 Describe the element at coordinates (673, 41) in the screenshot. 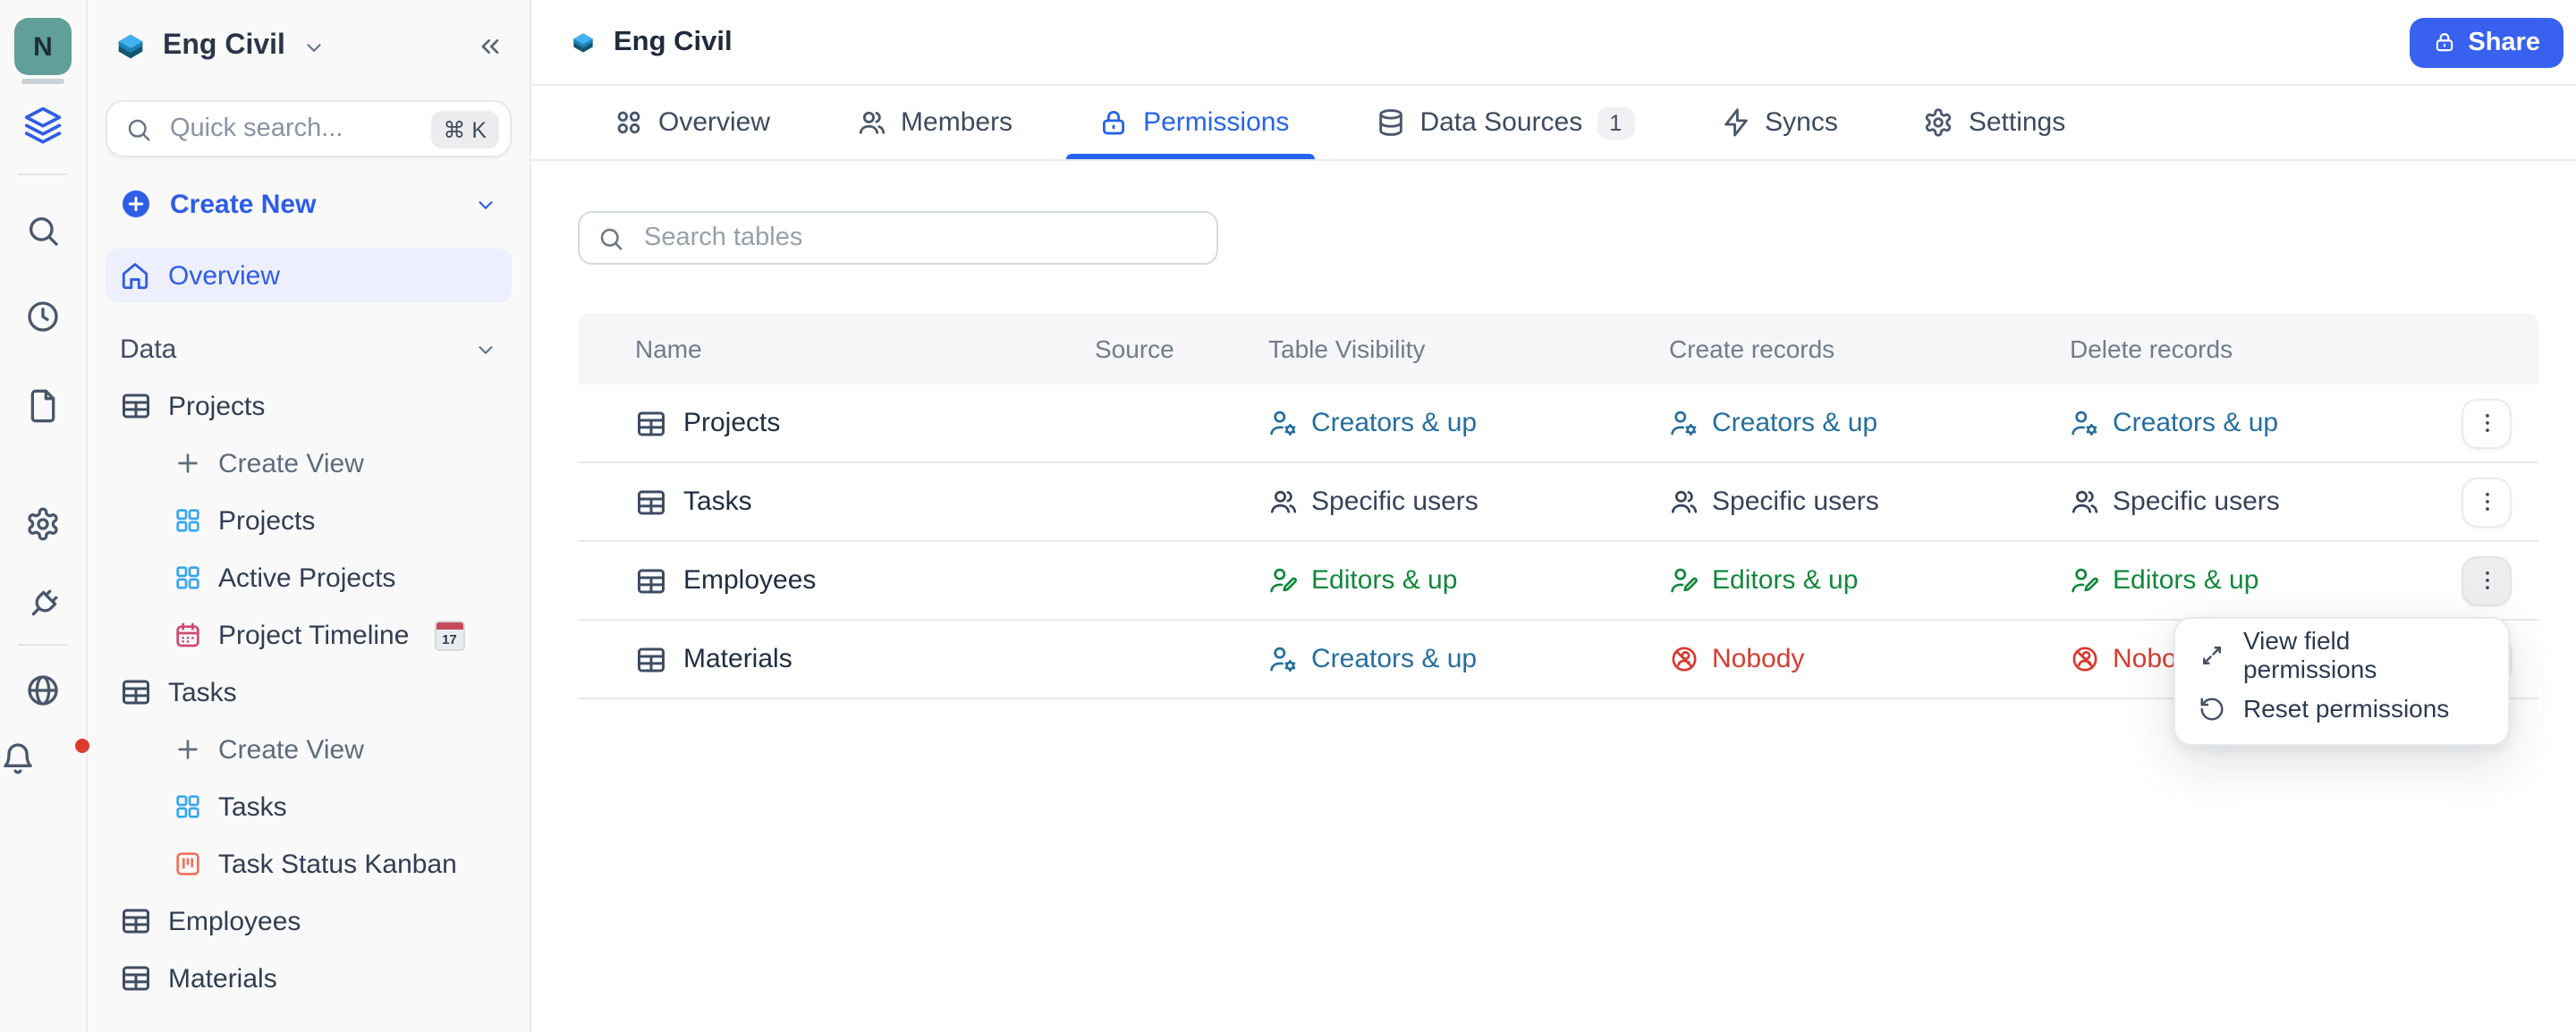

I see `page-title: Eng Civil` at that location.